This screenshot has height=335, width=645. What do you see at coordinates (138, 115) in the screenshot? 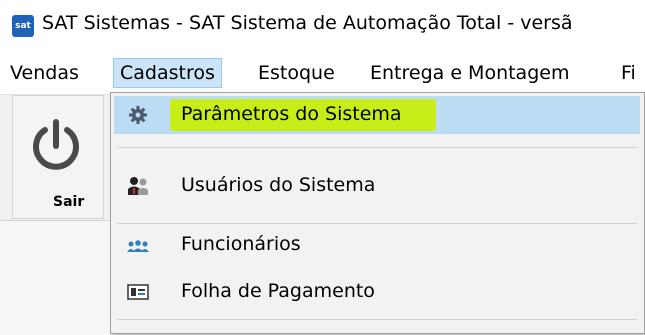
I see `gear-icon` at bounding box center [138, 115].